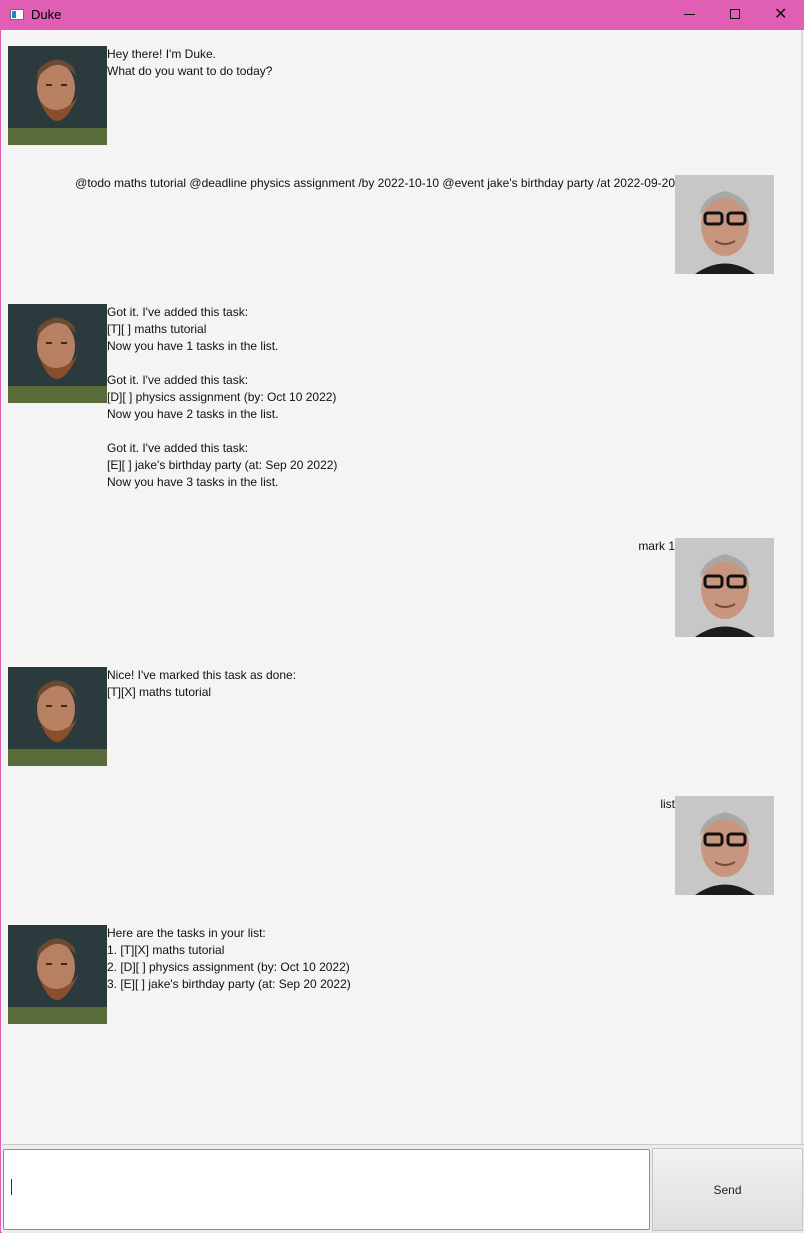 This screenshot has height=1233, width=804. I want to click on message-line: Now you have 3 tasks in the list., so click(193, 482).